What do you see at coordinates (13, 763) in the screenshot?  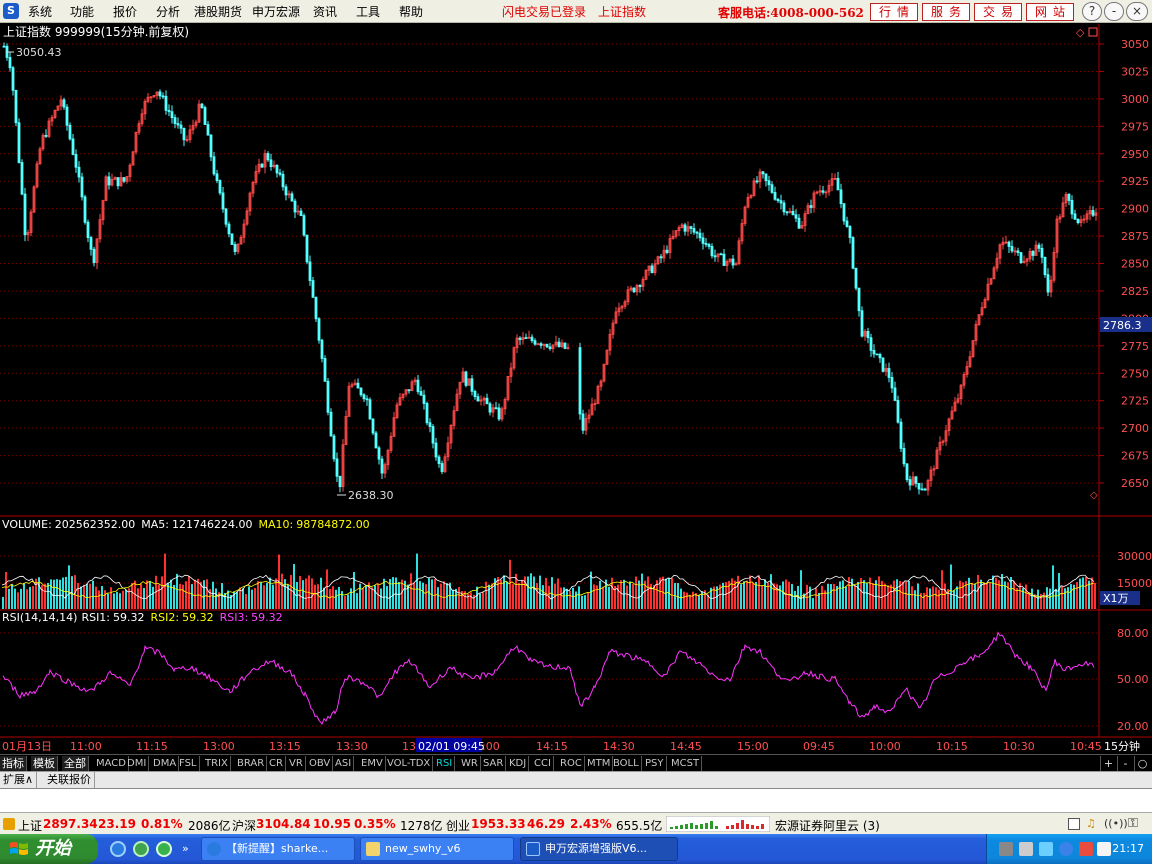 I see `tab-indicator: 指标` at bounding box center [13, 763].